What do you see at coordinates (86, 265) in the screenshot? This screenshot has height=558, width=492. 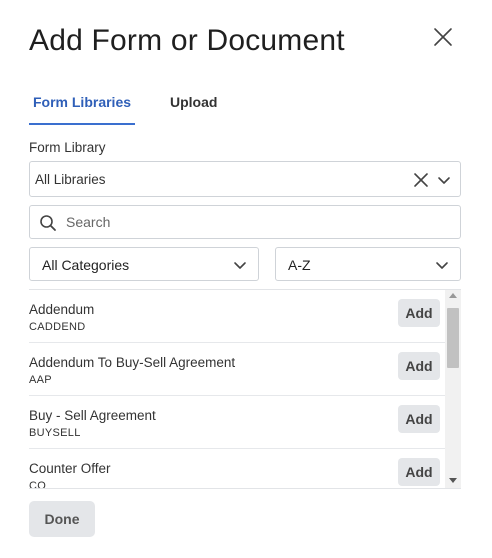 I see `category-value: All Categories` at bounding box center [86, 265].